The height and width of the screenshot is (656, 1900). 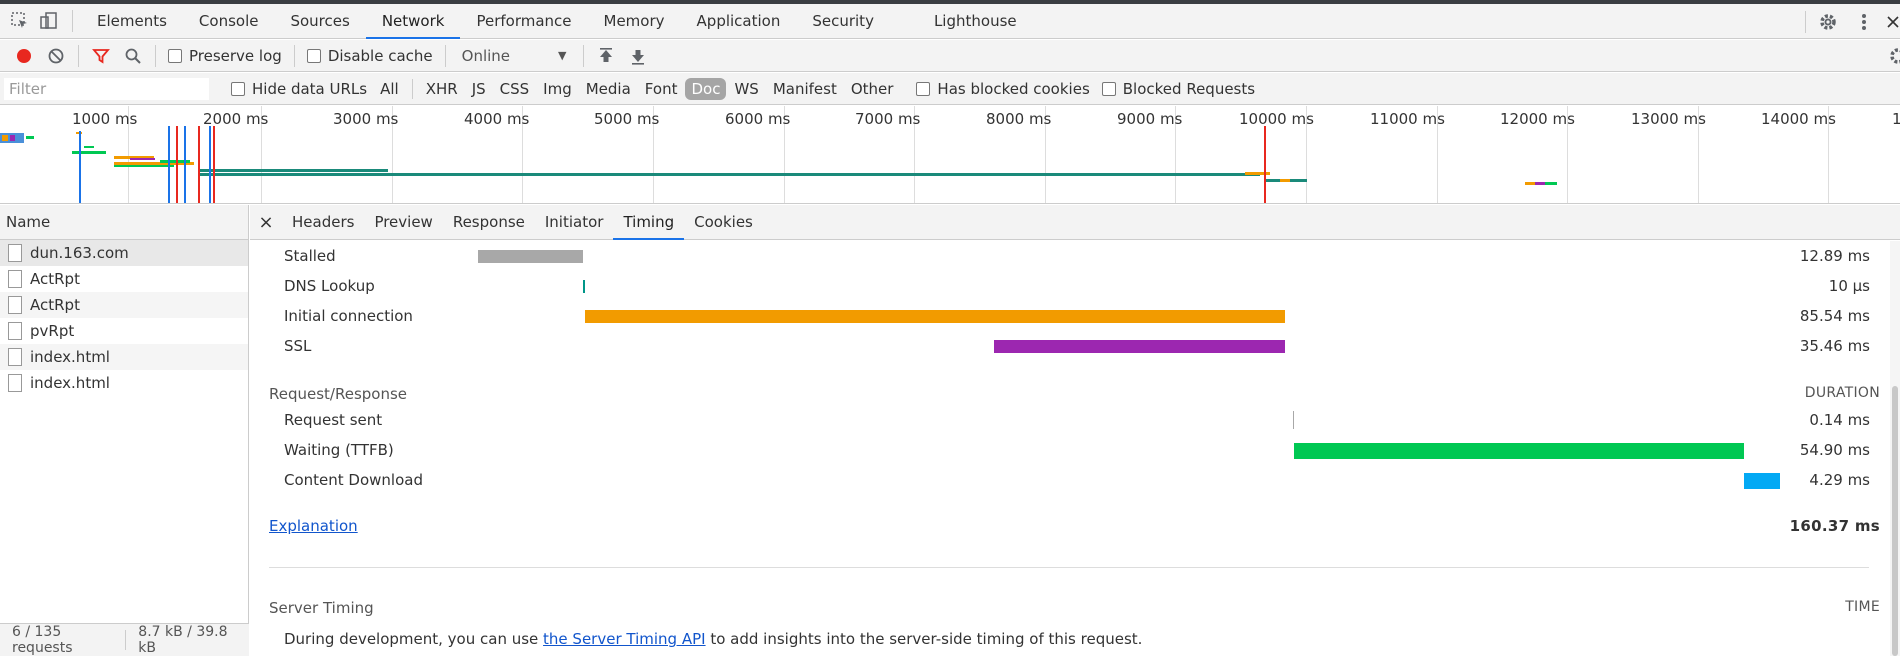 What do you see at coordinates (606, 56) in the screenshot?
I see `import-har-icon` at bounding box center [606, 56].